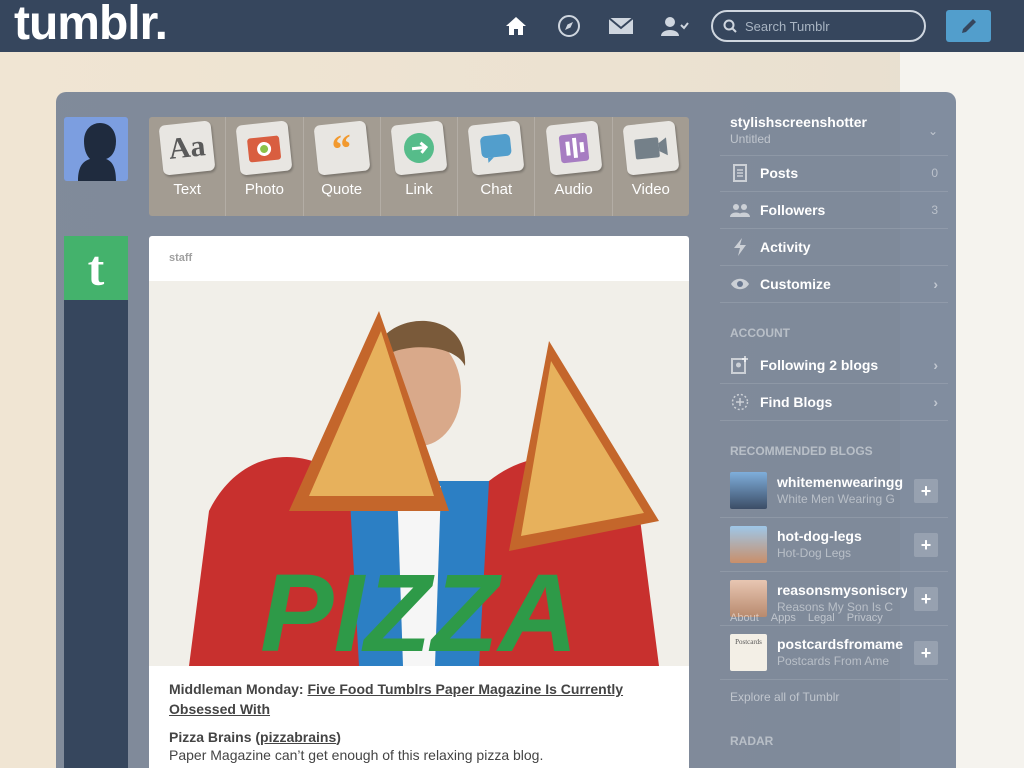 This screenshot has width=1024, height=768. What do you see at coordinates (819, 365) in the screenshot?
I see `sidebar-item-label: Following 2 blogs` at bounding box center [819, 365].